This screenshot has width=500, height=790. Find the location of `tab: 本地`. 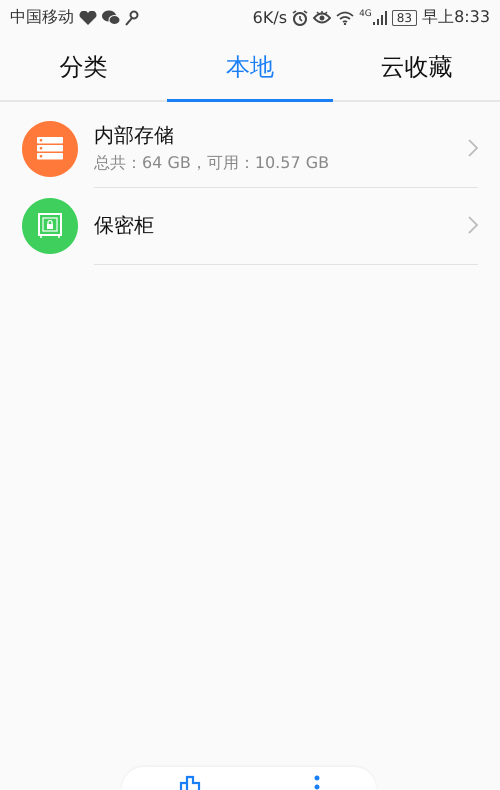

tab: 本地 is located at coordinates (250, 68).